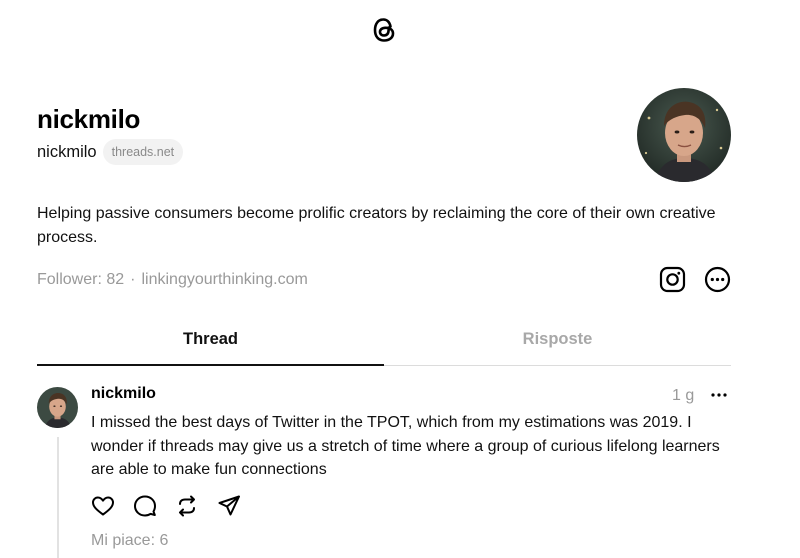  Describe the element at coordinates (143, 152) in the screenshot. I see `domain-badge: threads.net` at that location.